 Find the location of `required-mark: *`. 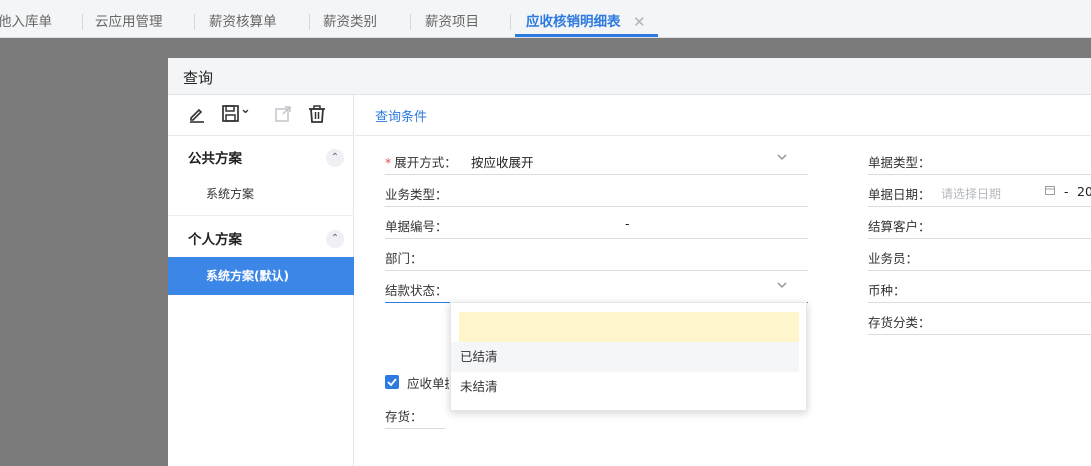

required-mark: * is located at coordinates (388, 162).